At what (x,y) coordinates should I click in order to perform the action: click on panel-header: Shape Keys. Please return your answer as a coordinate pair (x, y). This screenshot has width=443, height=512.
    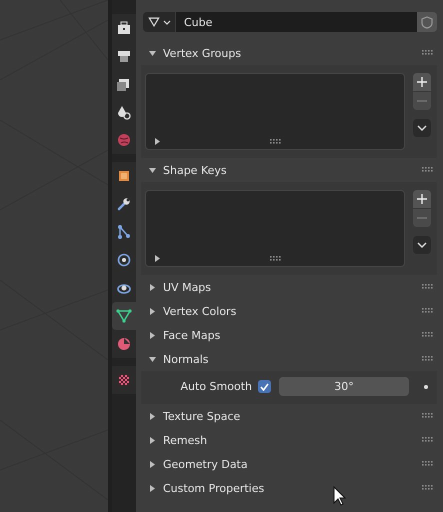
    Looking at the image, I should click on (289, 170).